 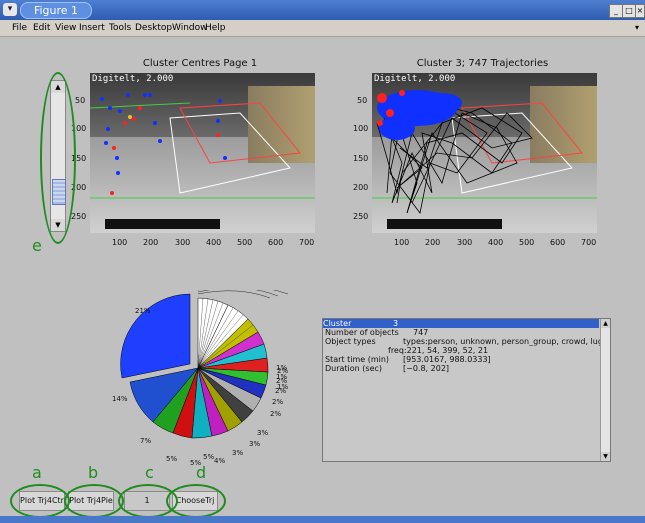 I want to click on info-value: 747, so click(x=421, y=332).